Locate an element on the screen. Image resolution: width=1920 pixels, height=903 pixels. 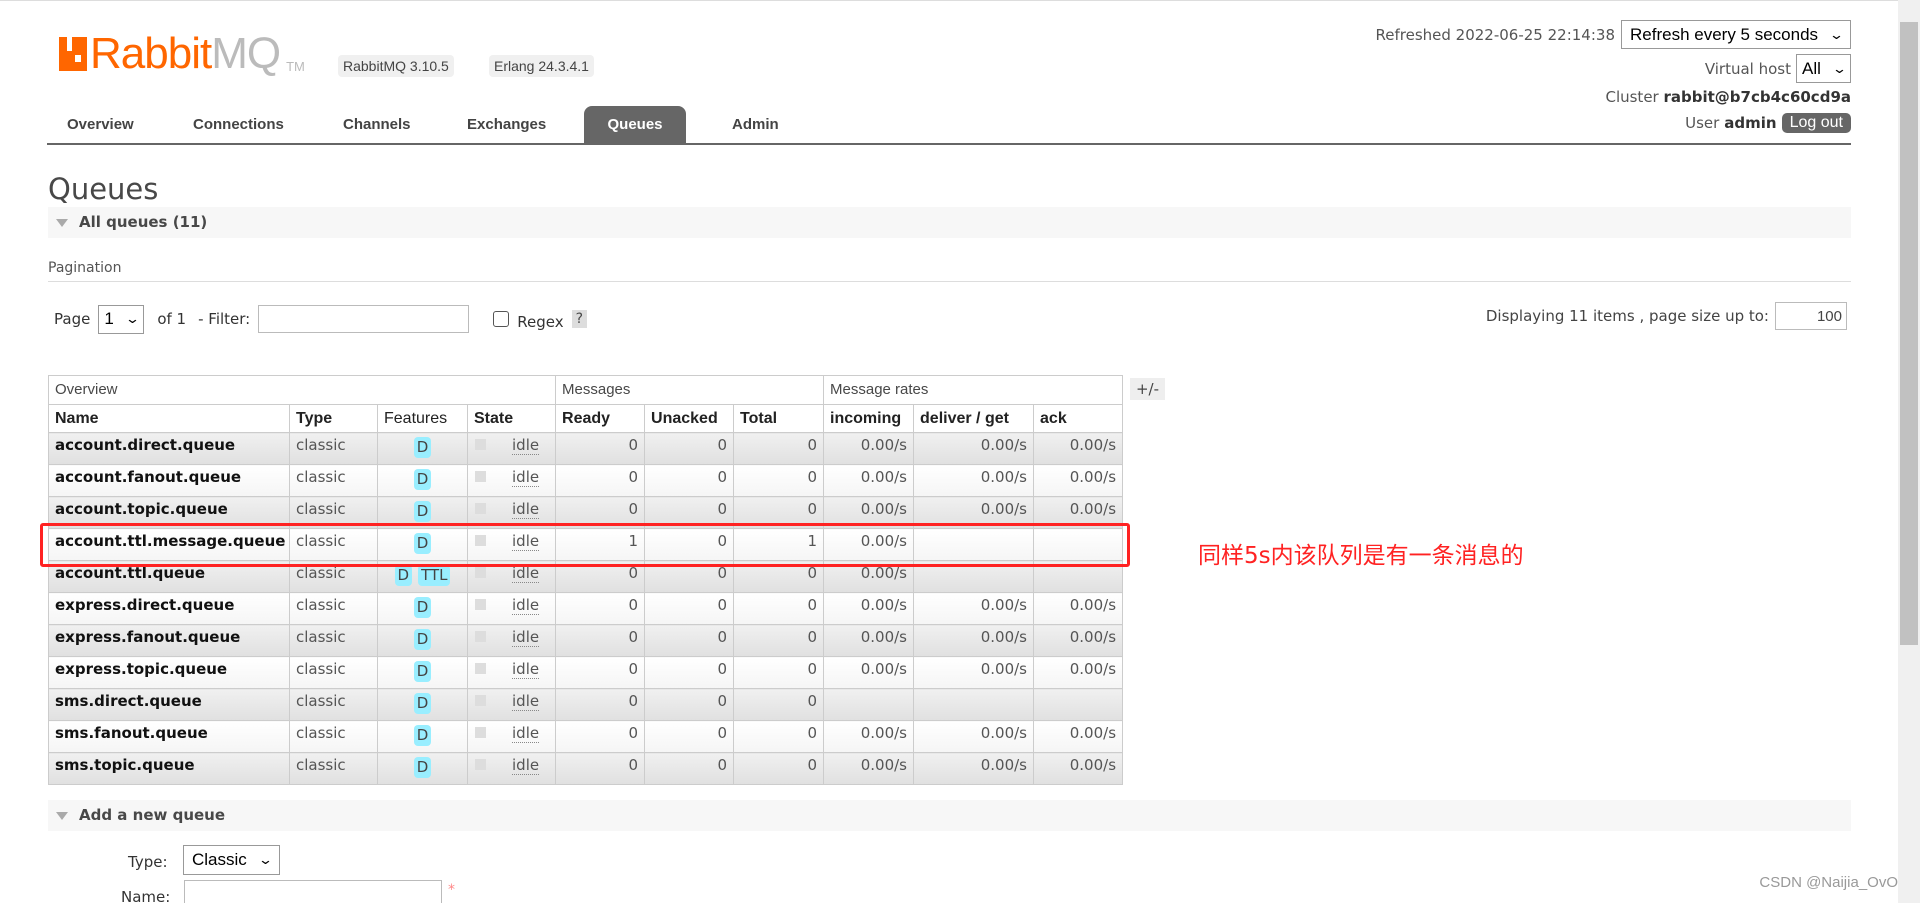
cell-name: sms.direct.queue is located at coordinates (169, 704).